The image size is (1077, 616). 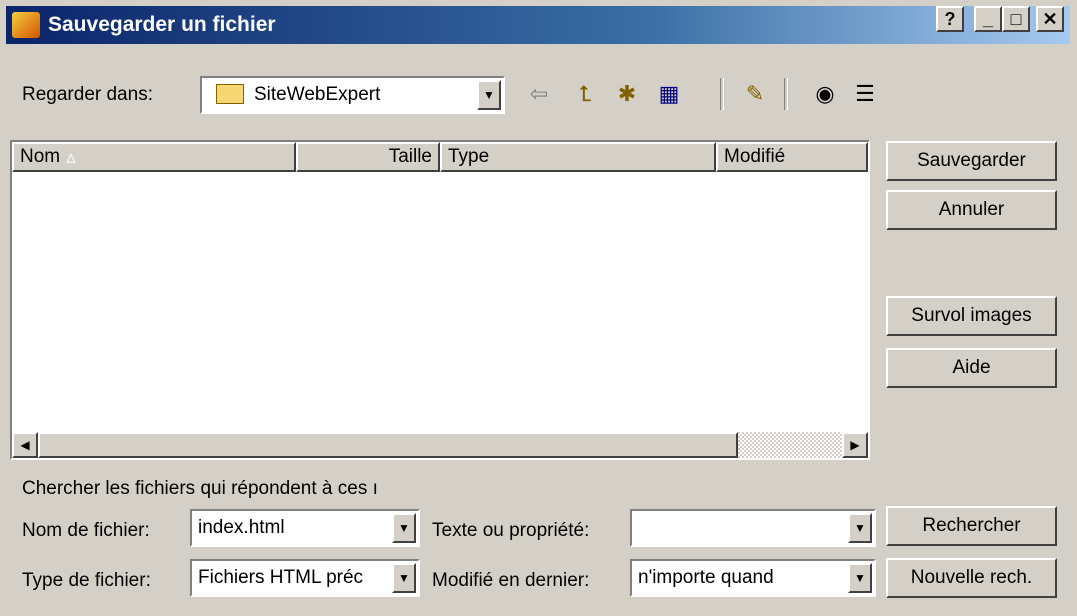 What do you see at coordinates (154, 157) in the screenshot?
I see `column-header-name: Nom ▵` at bounding box center [154, 157].